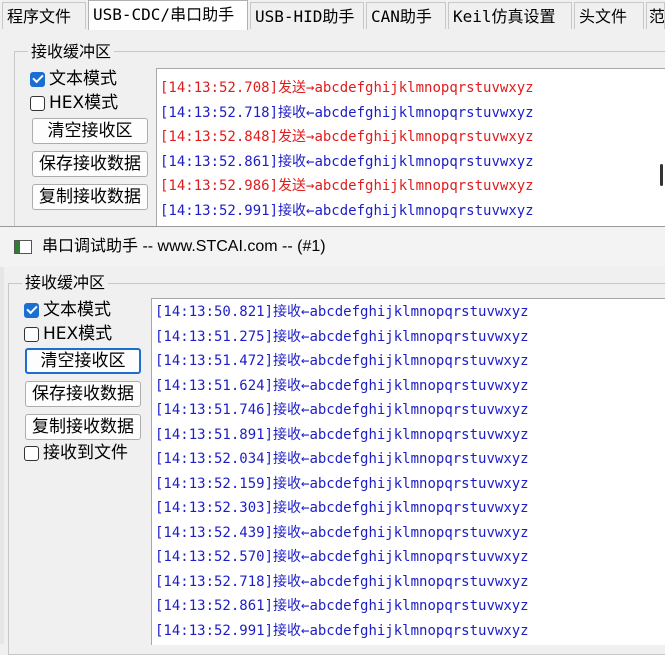  I want to click on window-title: 串口调试助手 -- www.STCAI.com -- (#1), so click(184, 246).